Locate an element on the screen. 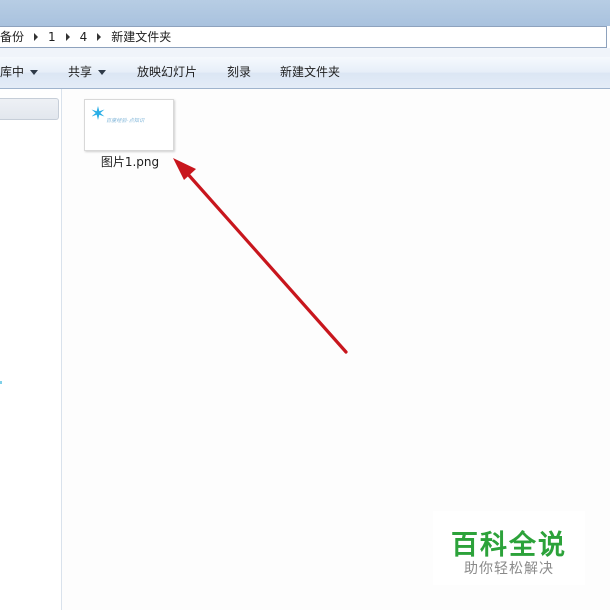  share-label: 共享 is located at coordinates (80, 72).